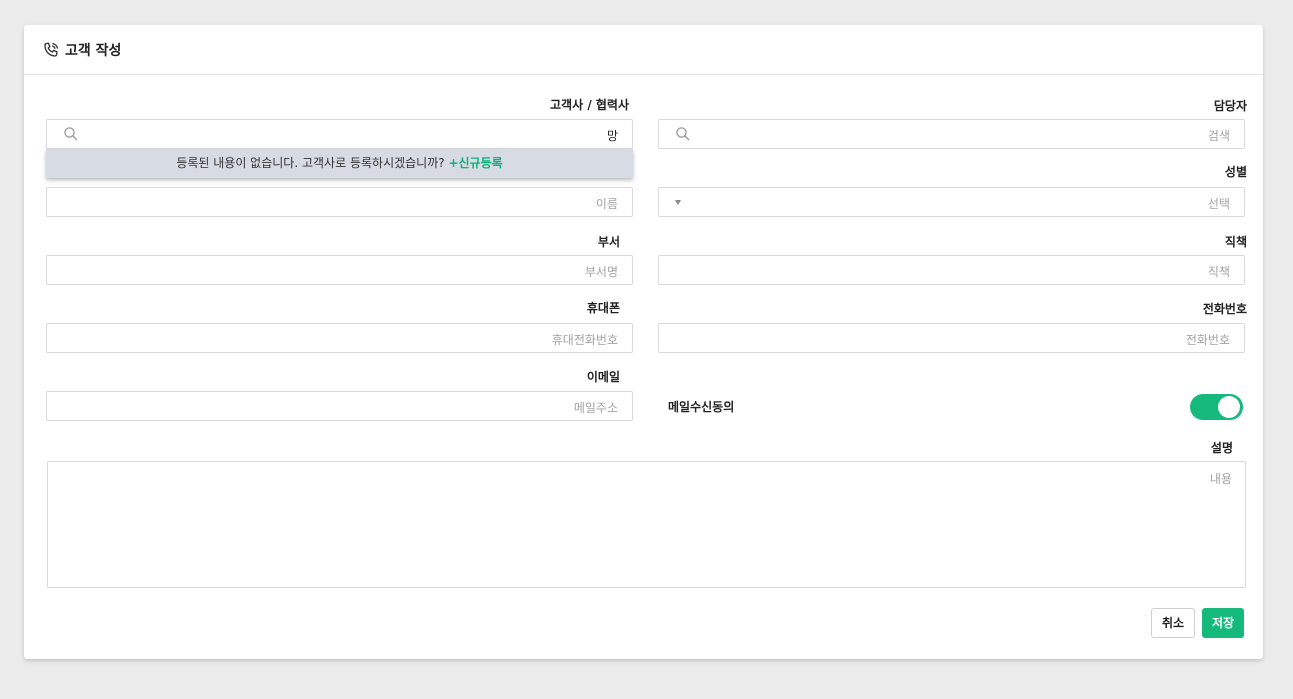 The image size is (1293, 699). What do you see at coordinates (1216, 407) in the screenshot?
I see `email-consent-toggle` at bounding box center [1216, 407].